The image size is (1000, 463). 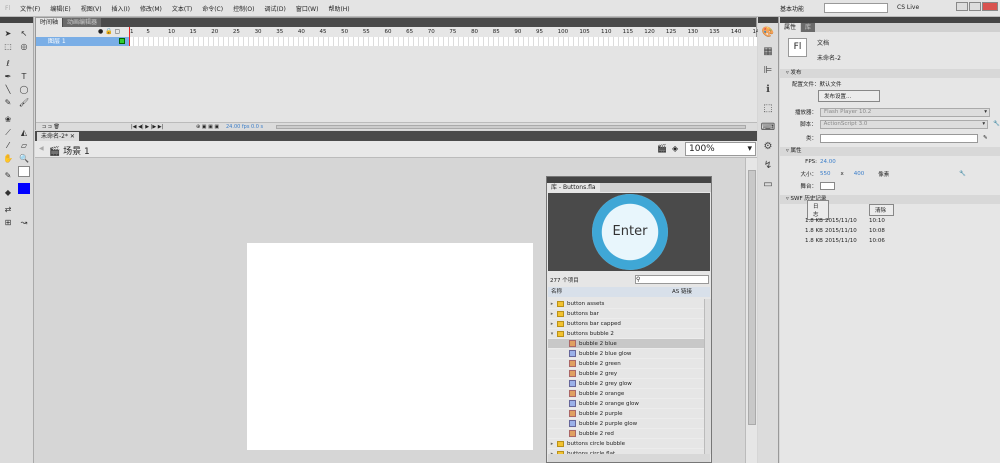 I want to click on onion-skin-icons: ⊕ ▣ ▣ ▣, so click(x=207, y=127).